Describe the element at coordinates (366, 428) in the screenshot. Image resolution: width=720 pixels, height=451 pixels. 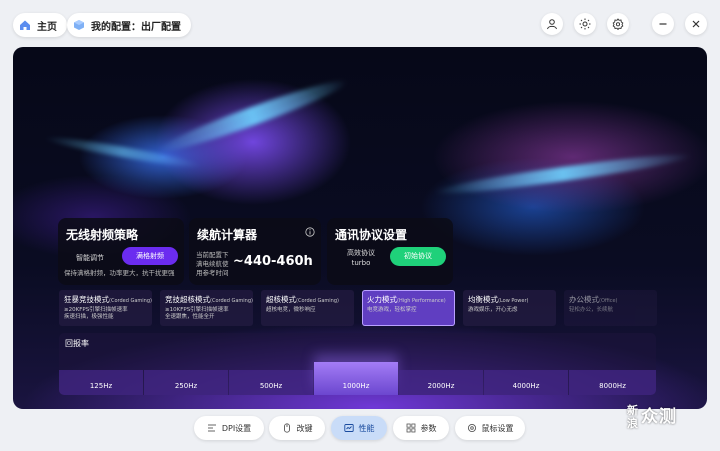
I see `nav-label: 性能` at that location.